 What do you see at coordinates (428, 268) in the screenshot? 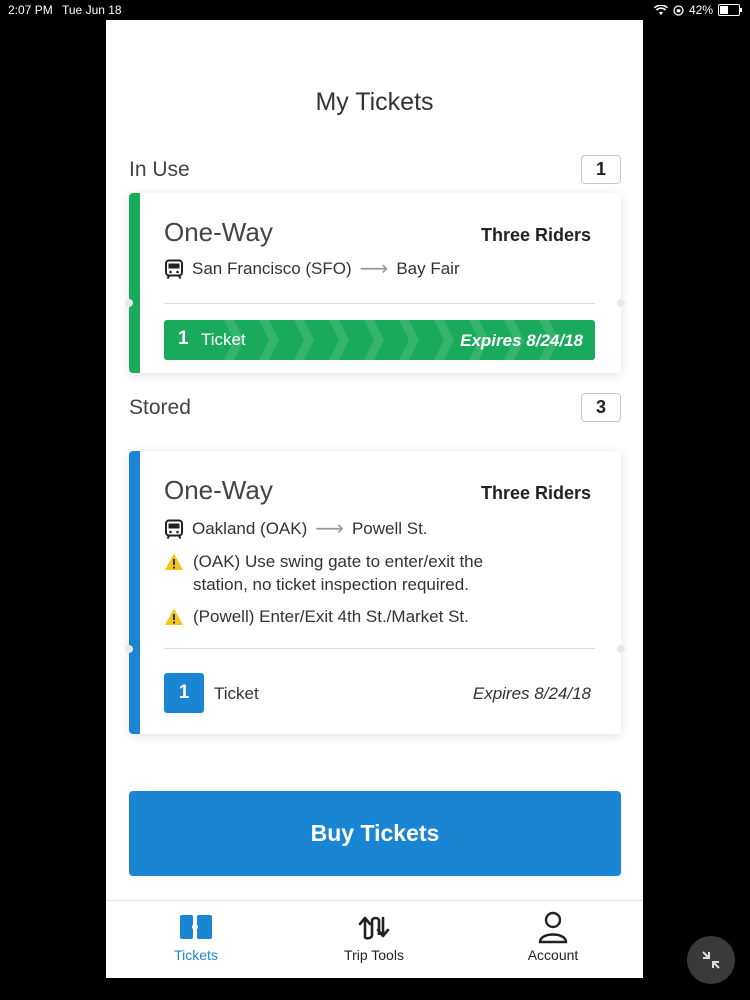
I see `destination-station: Bay Fair` at bounding box center [428, 268].